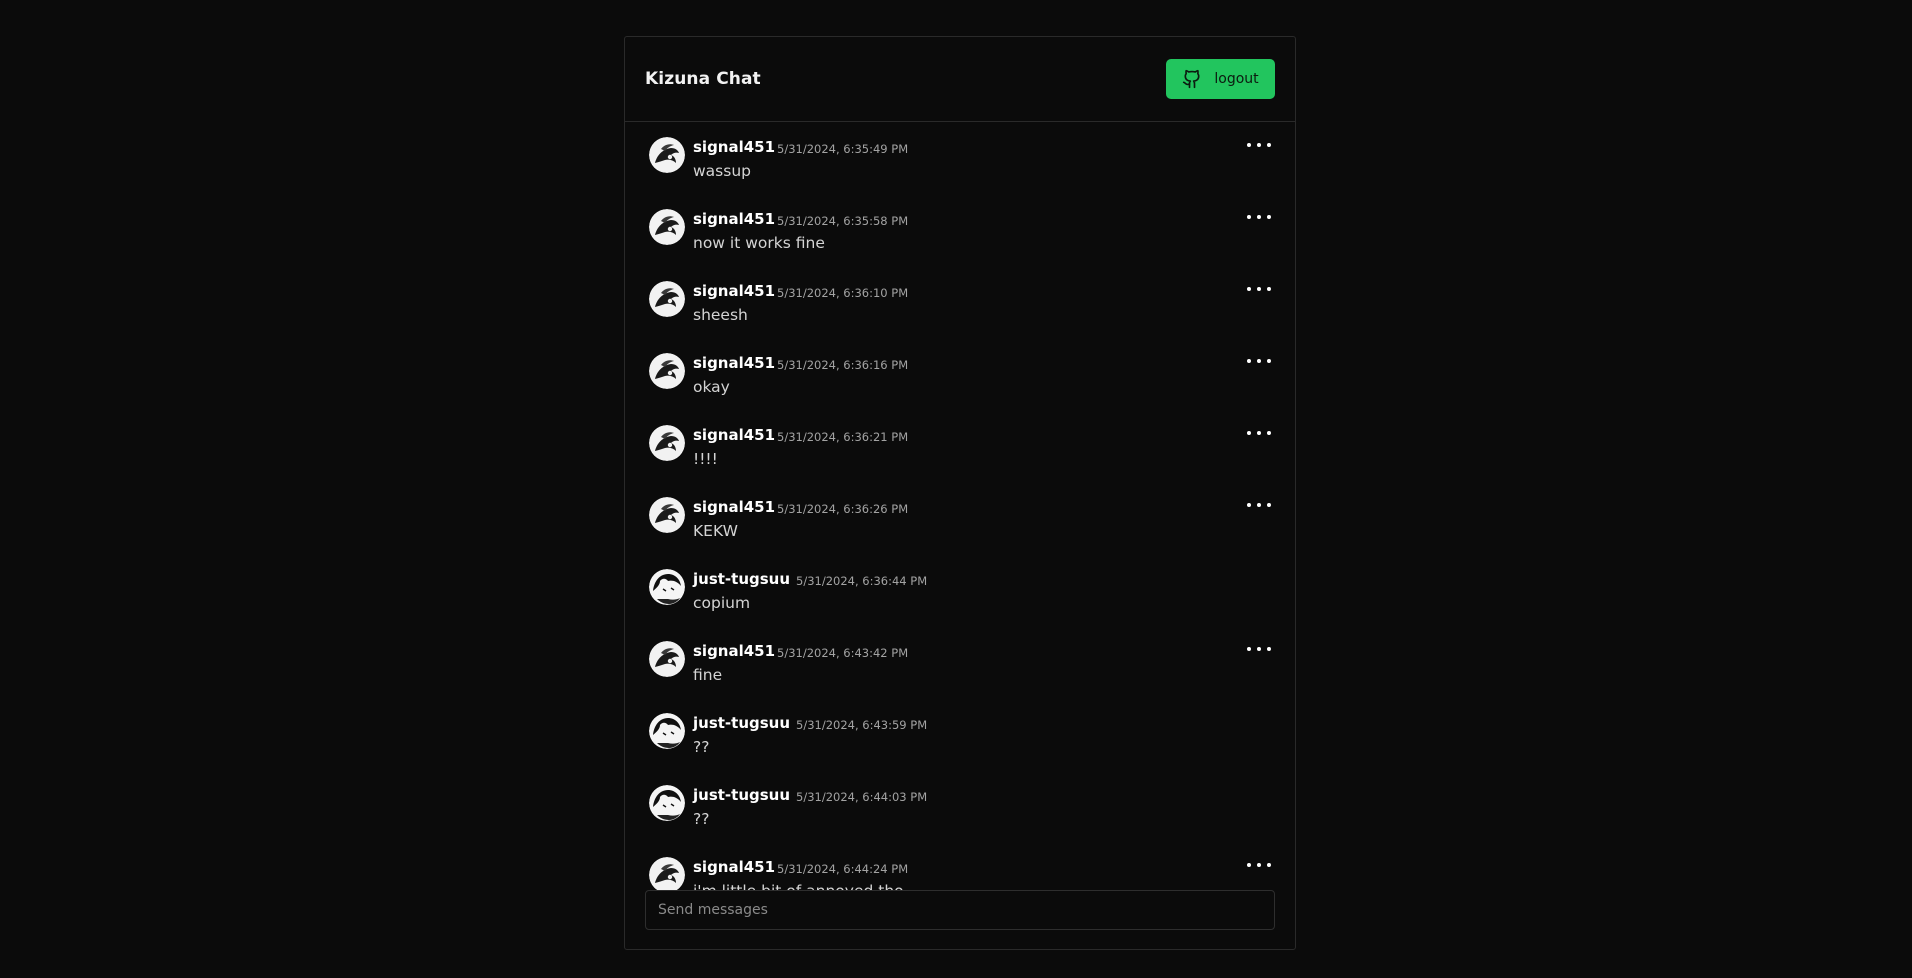 This screenshot has height=978, width=1912. Describe the element at coordinates (759, 243) in the screenshot. I see `message-text: now it works fine` at that location.